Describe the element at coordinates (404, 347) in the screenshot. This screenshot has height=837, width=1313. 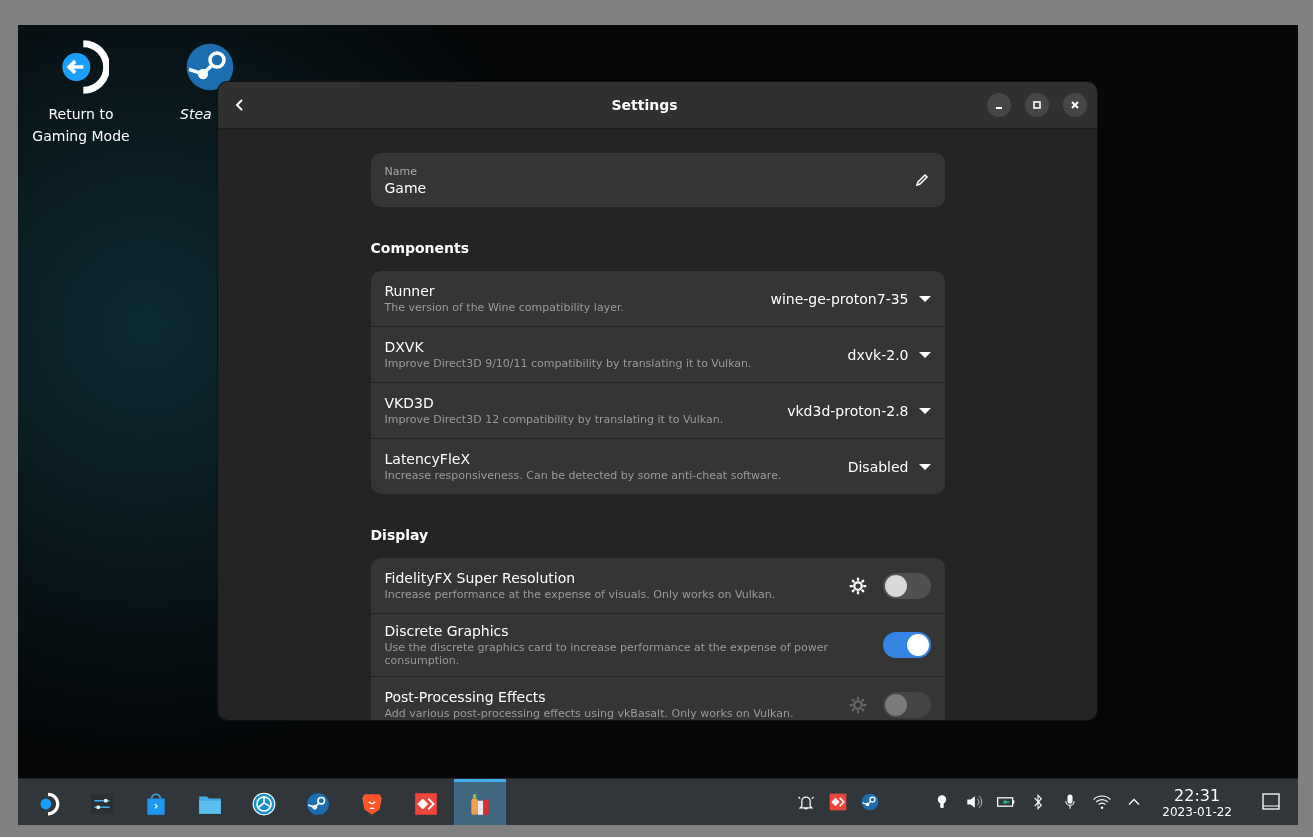
I see `row-title: DXVK` at that location.